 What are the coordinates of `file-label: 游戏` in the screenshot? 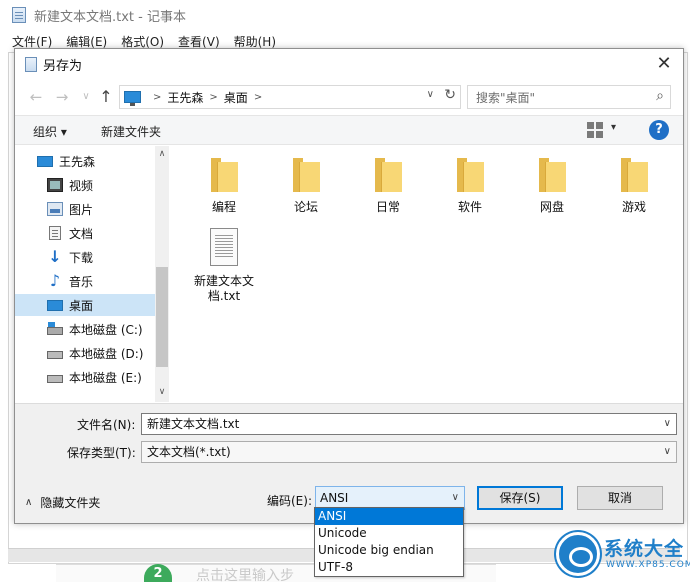 It's located at (633, 207).